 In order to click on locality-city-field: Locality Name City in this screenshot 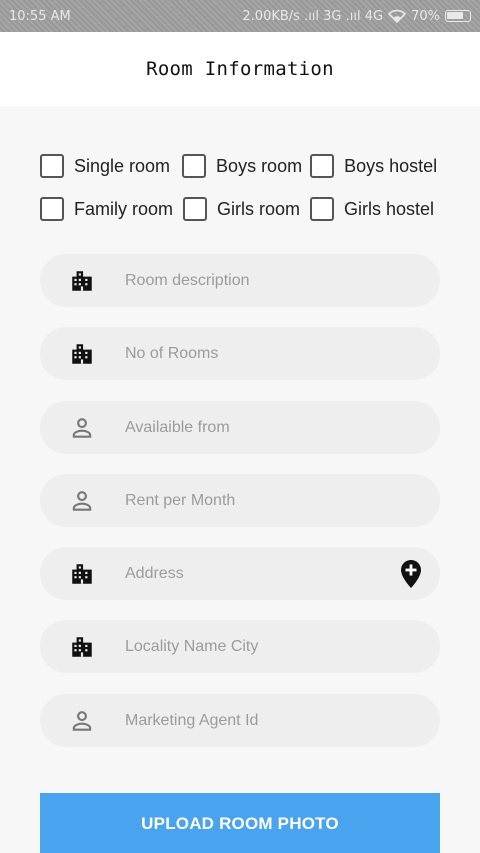, I will do `click(240, 646)`.